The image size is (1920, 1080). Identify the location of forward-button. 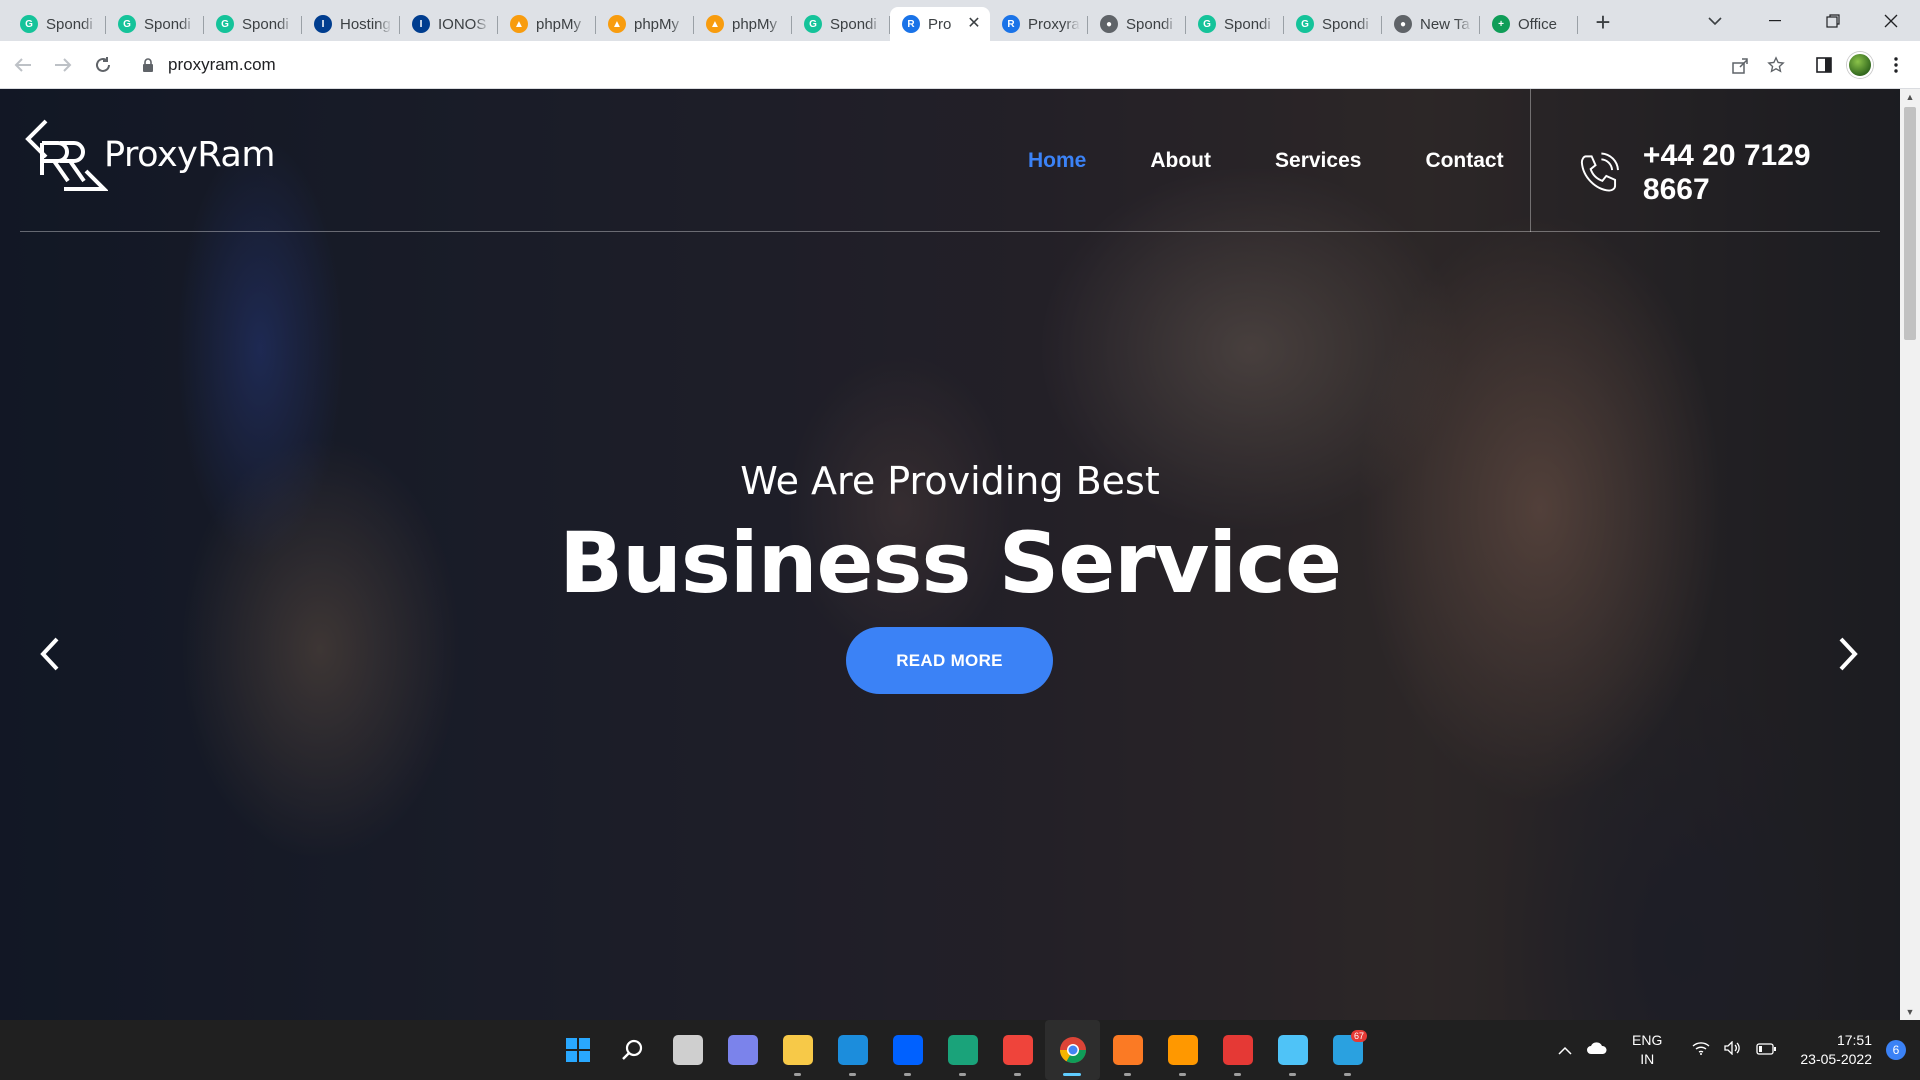
(63, 65).